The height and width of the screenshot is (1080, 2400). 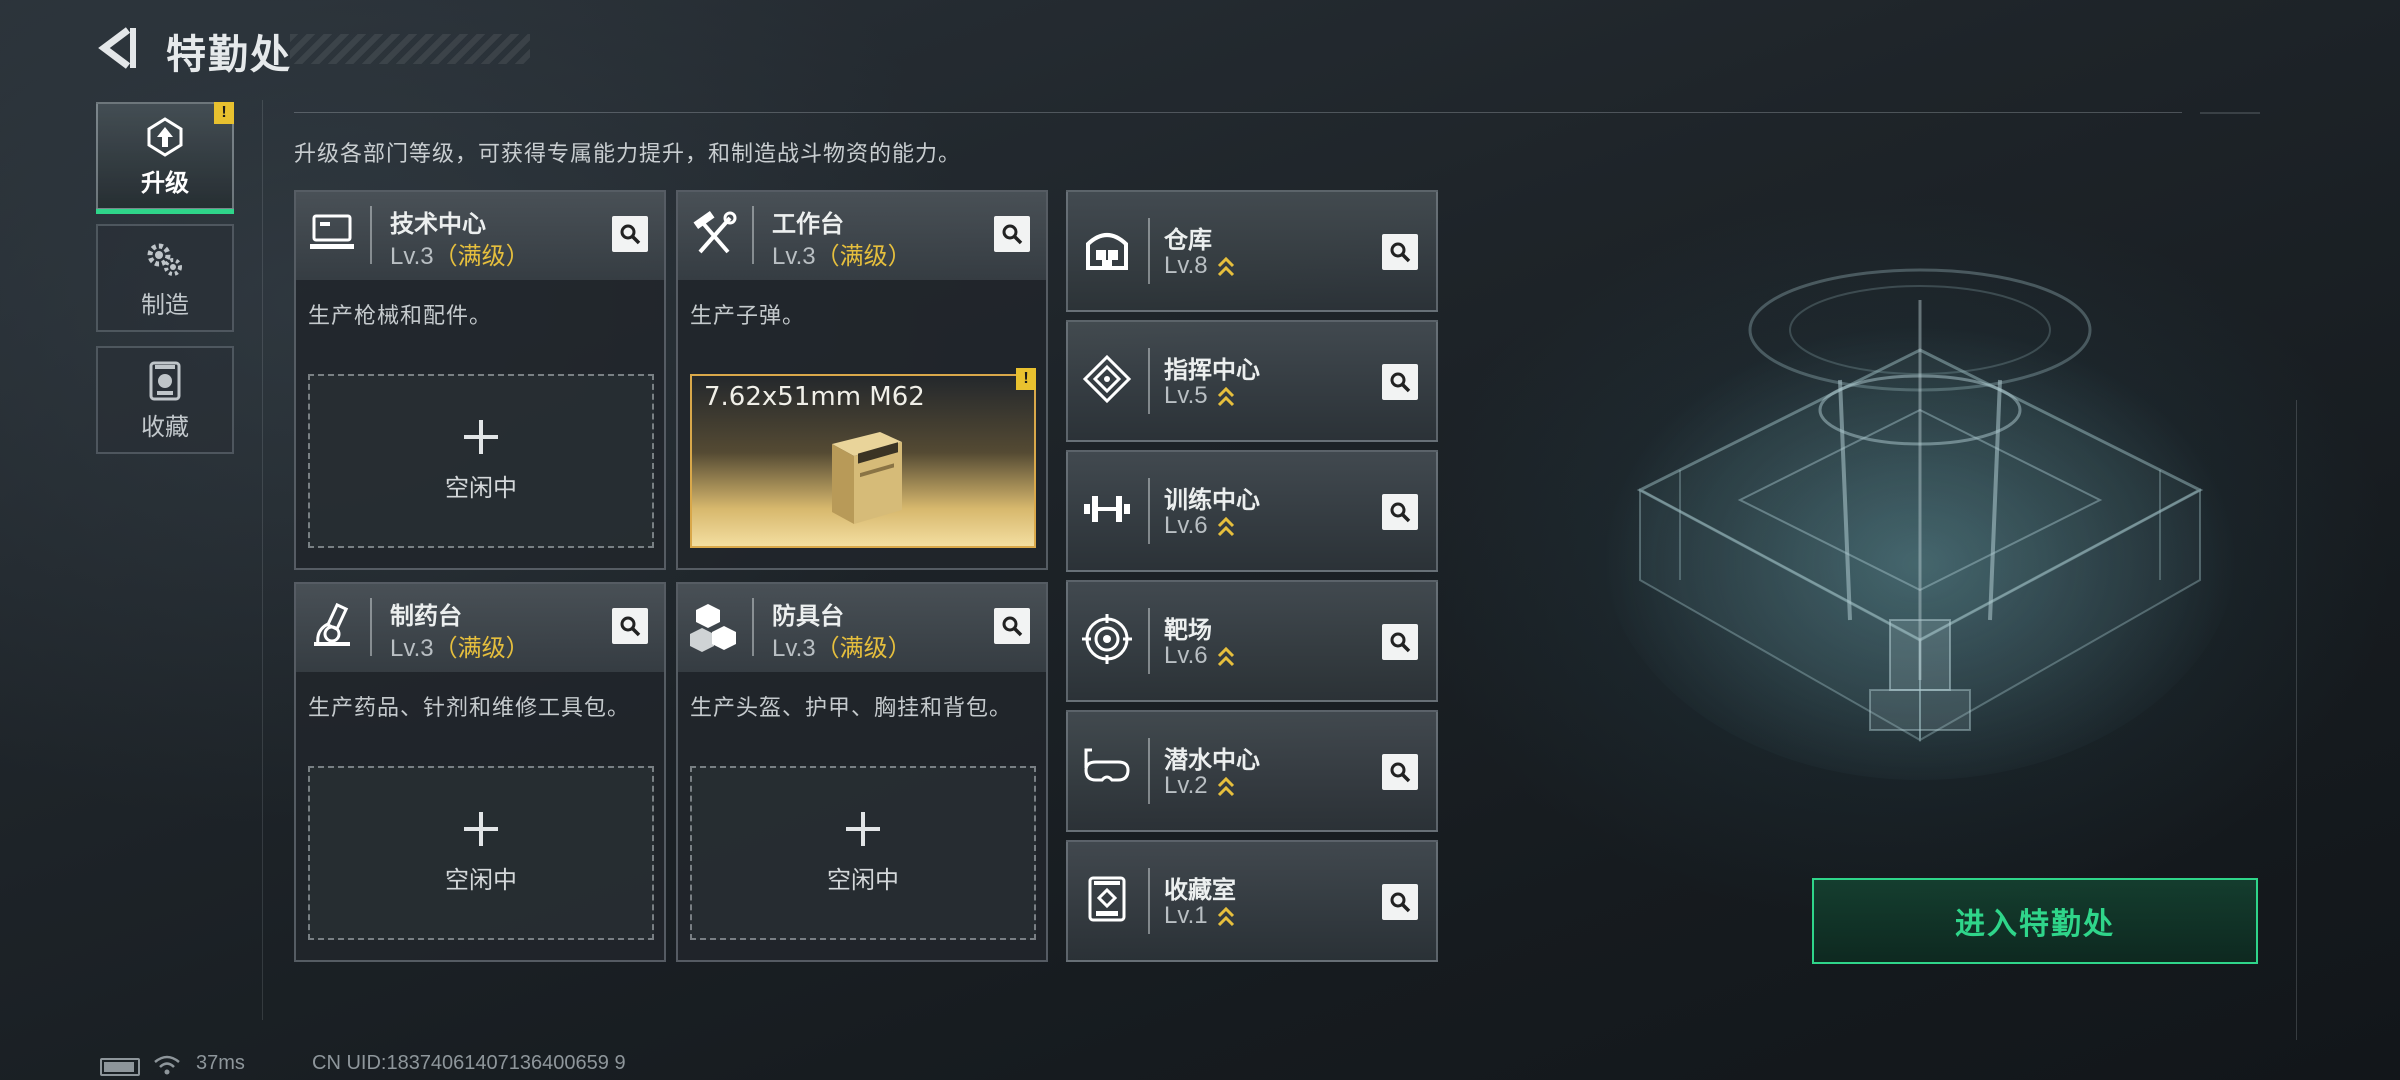 I want to click on slot-status: 空闲中, so click(x=481, y=880).